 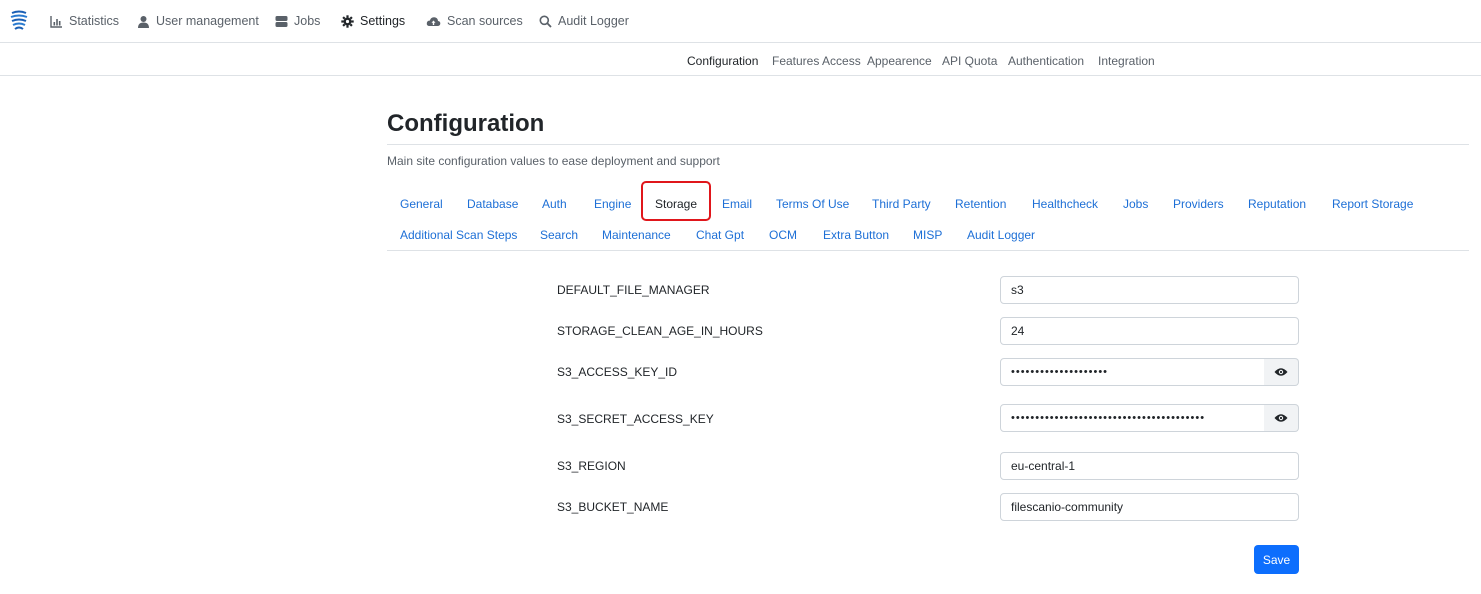 I want to click on s3-secret-access-key-label: S3_SECRET_ACCESS_KEY, so click(x=635, y=419).